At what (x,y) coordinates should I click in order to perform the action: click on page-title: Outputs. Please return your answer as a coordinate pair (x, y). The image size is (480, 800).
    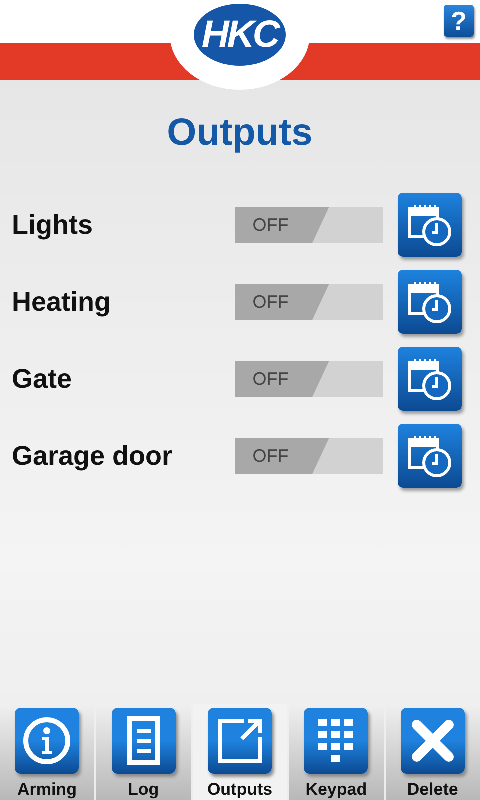
    Looking at the image, I should click on (240, 133).